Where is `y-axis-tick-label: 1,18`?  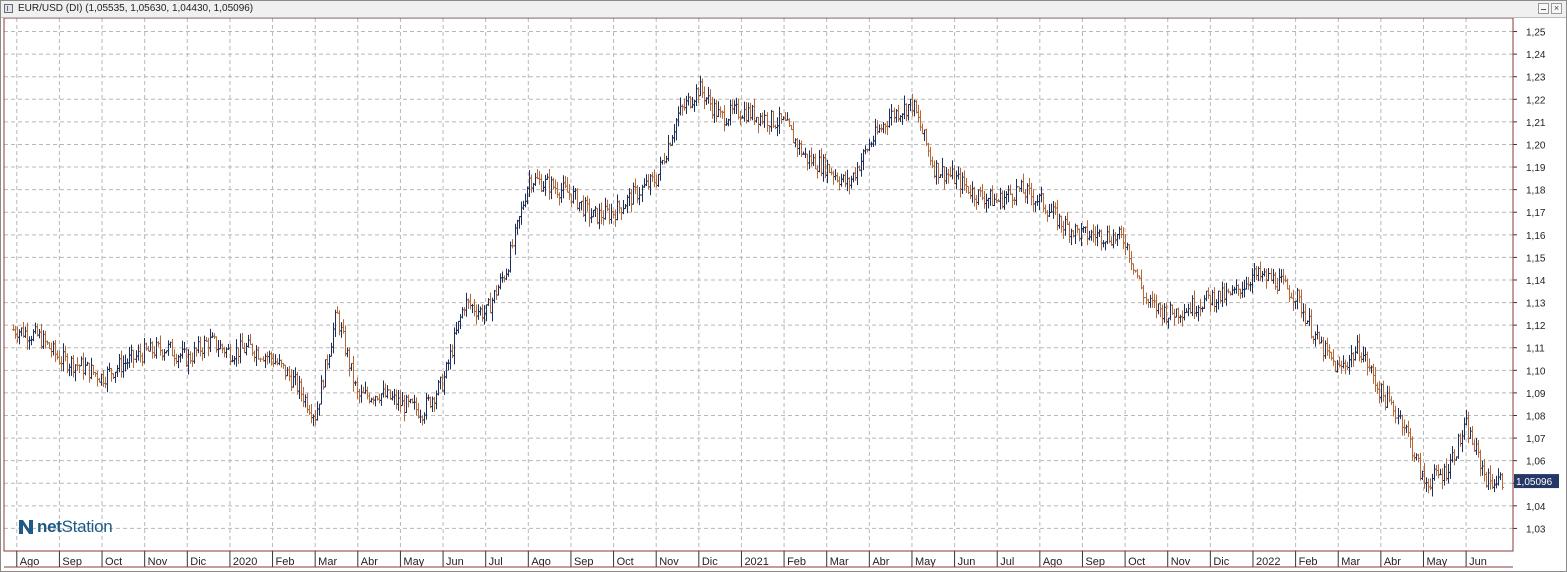 y-axis-tick-label: 1,18 is located at coordinates (1536, 191).